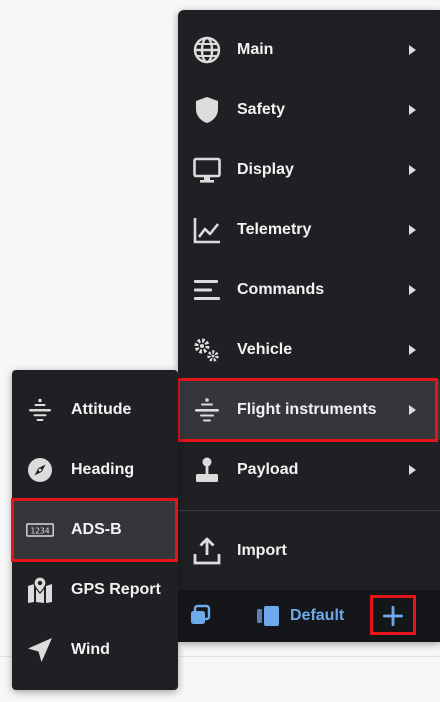 The image size is (440, 702). What do you see at coordinates (265, 349) in the screenshot?
I see `menu-item-label: Vehicle` at bounding box center [265, 349].